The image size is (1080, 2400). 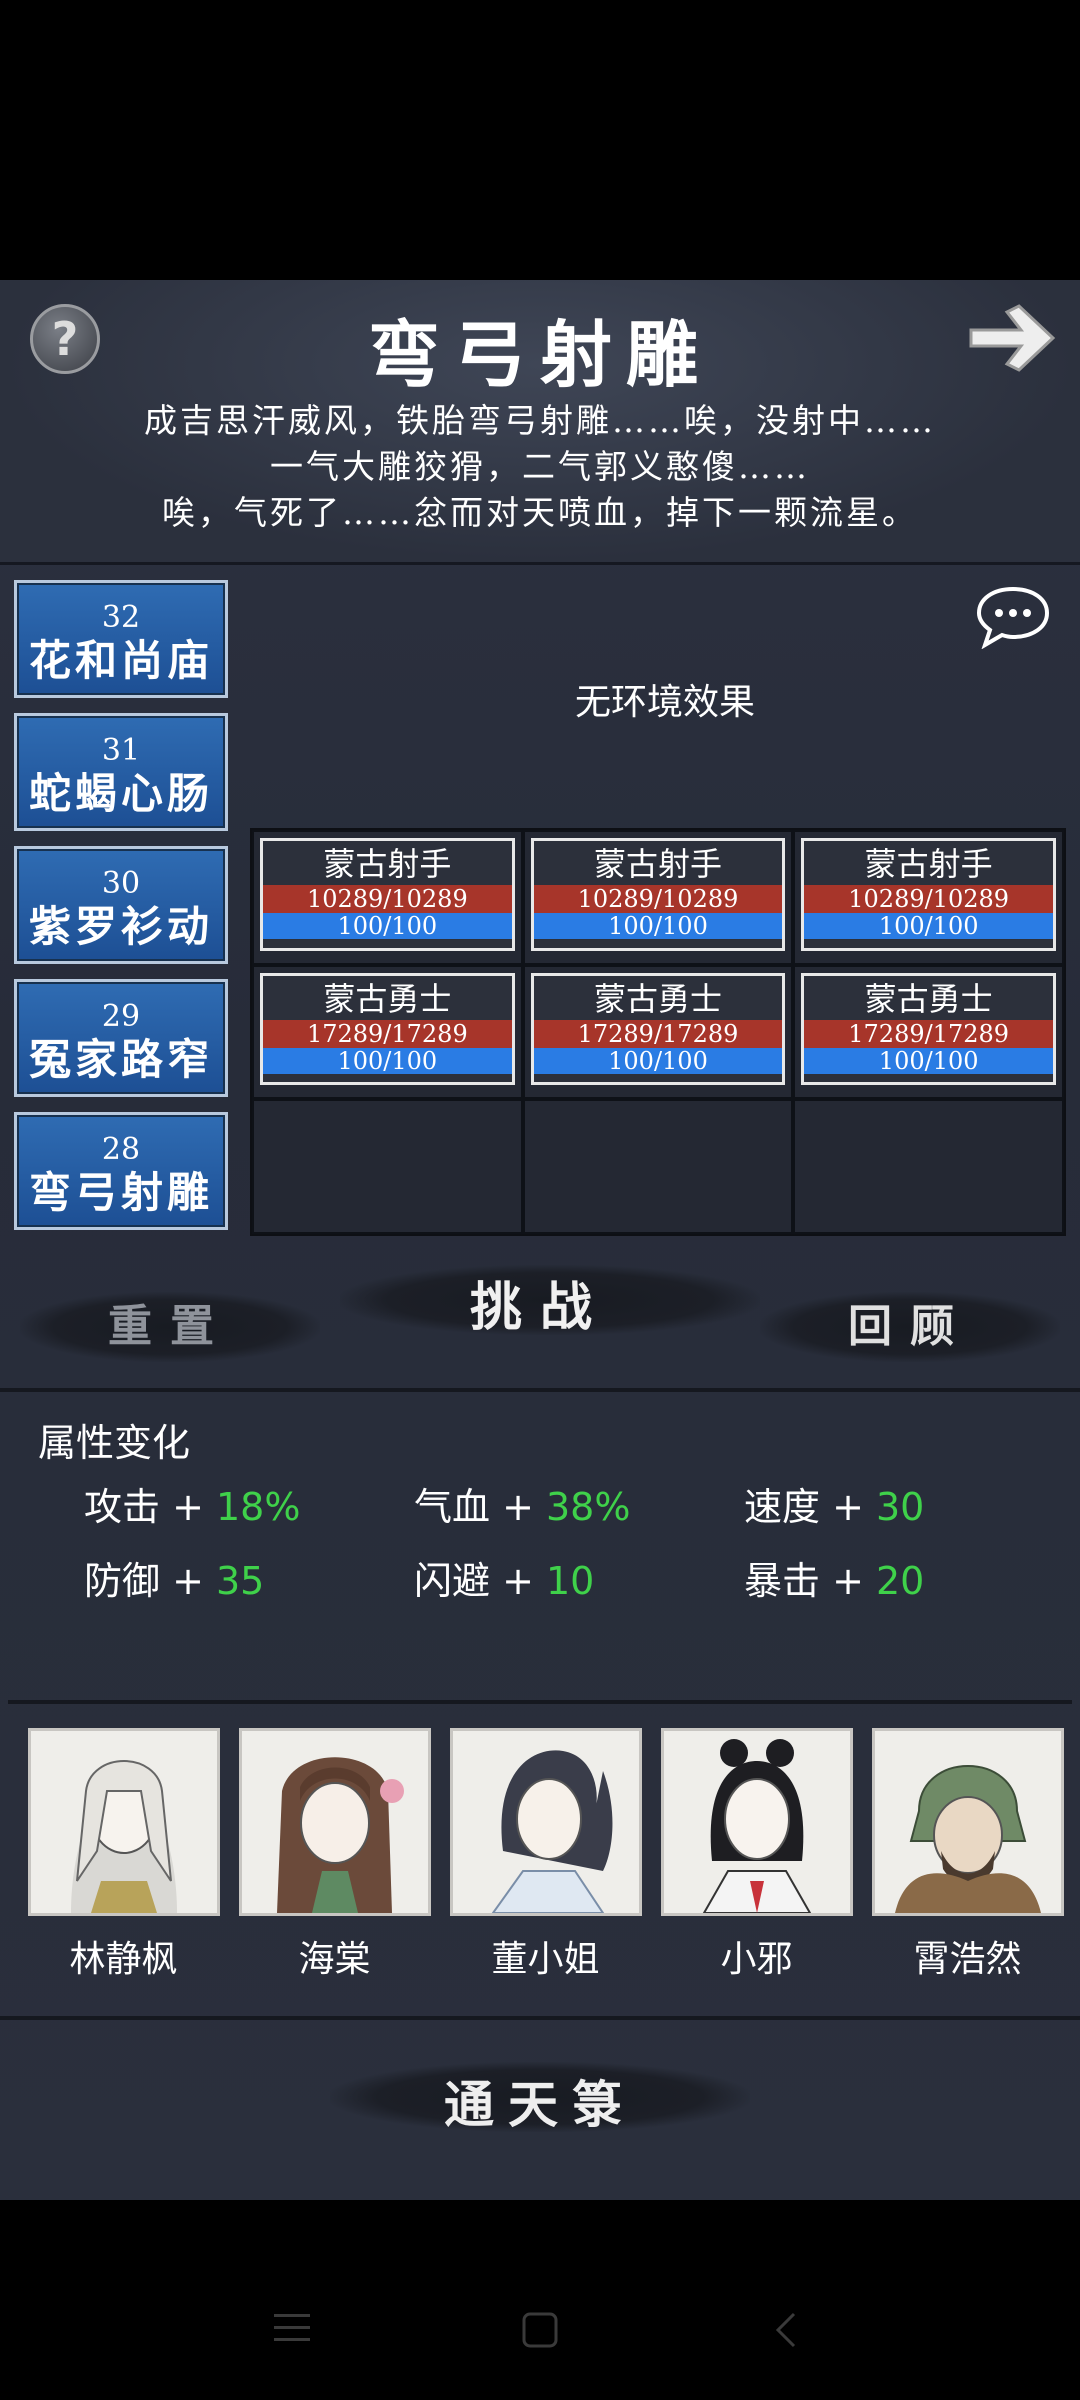 I want to click on back-icon, so click(x=785, y=2330).